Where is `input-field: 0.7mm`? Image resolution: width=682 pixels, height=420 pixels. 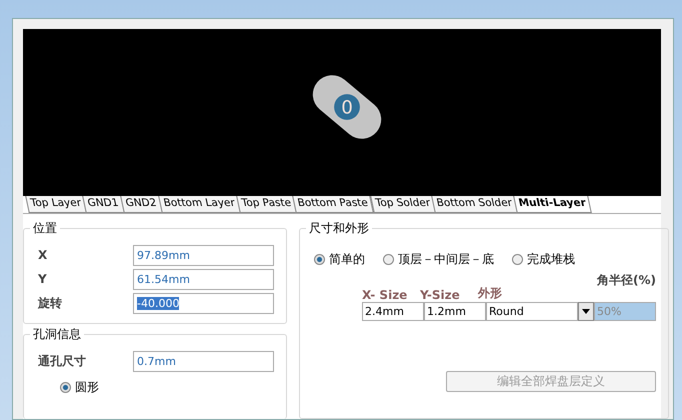
input-field: 0.7mm is located at coordinates (203, 361).